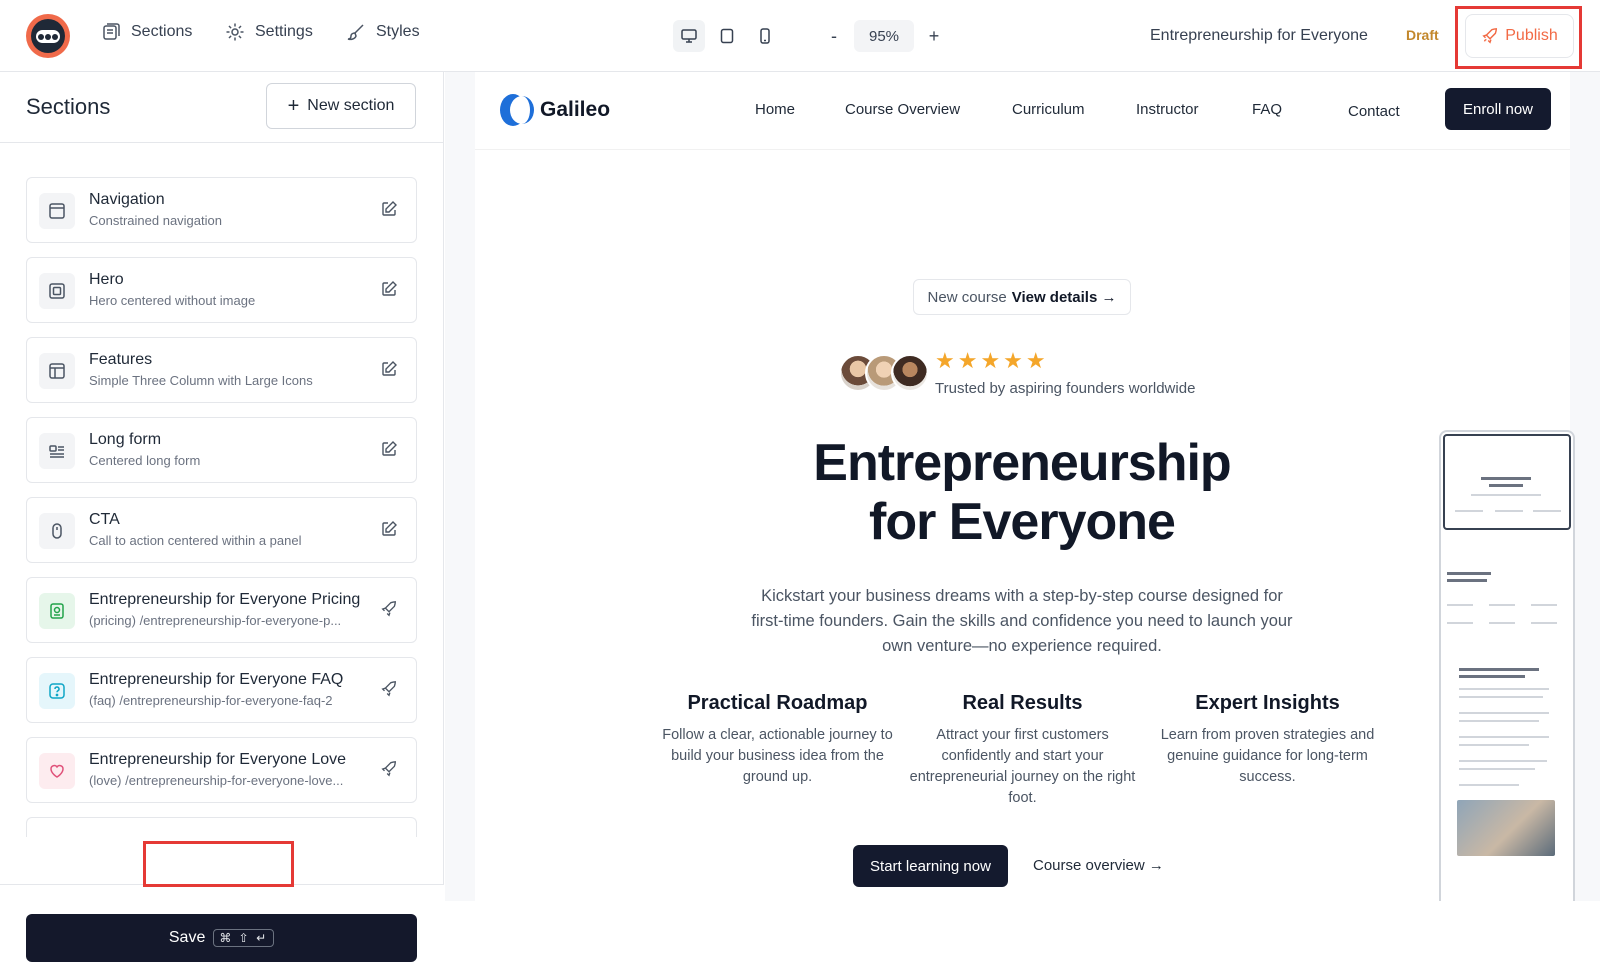  What do you see at coordinates (834, 36) in the screenshot?
I see `zoom-out-button: -` at bounding box center [834, 36].